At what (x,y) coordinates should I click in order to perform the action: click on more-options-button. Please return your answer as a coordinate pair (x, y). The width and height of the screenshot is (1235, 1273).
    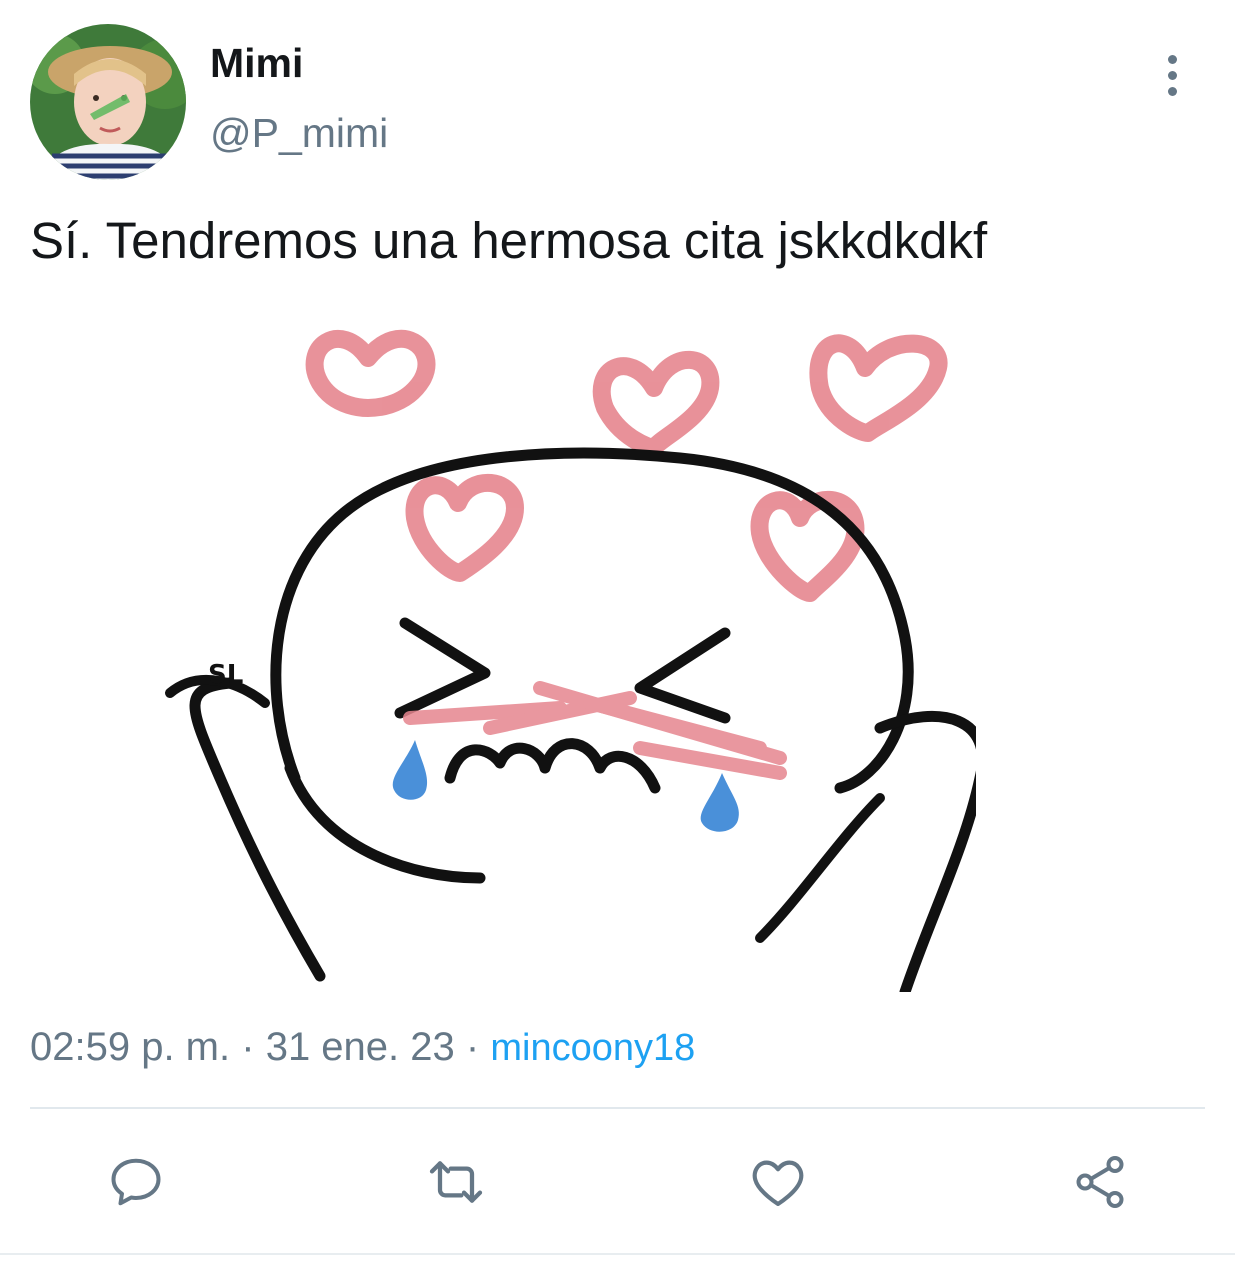
    Looking at the image, I should click on (1172, 75).